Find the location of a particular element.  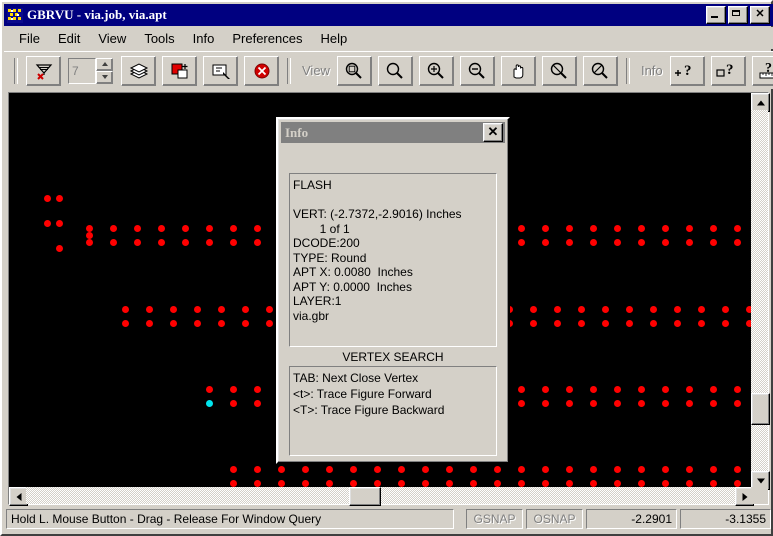

vertical-scrollbar is located at coordinates (760, 291).